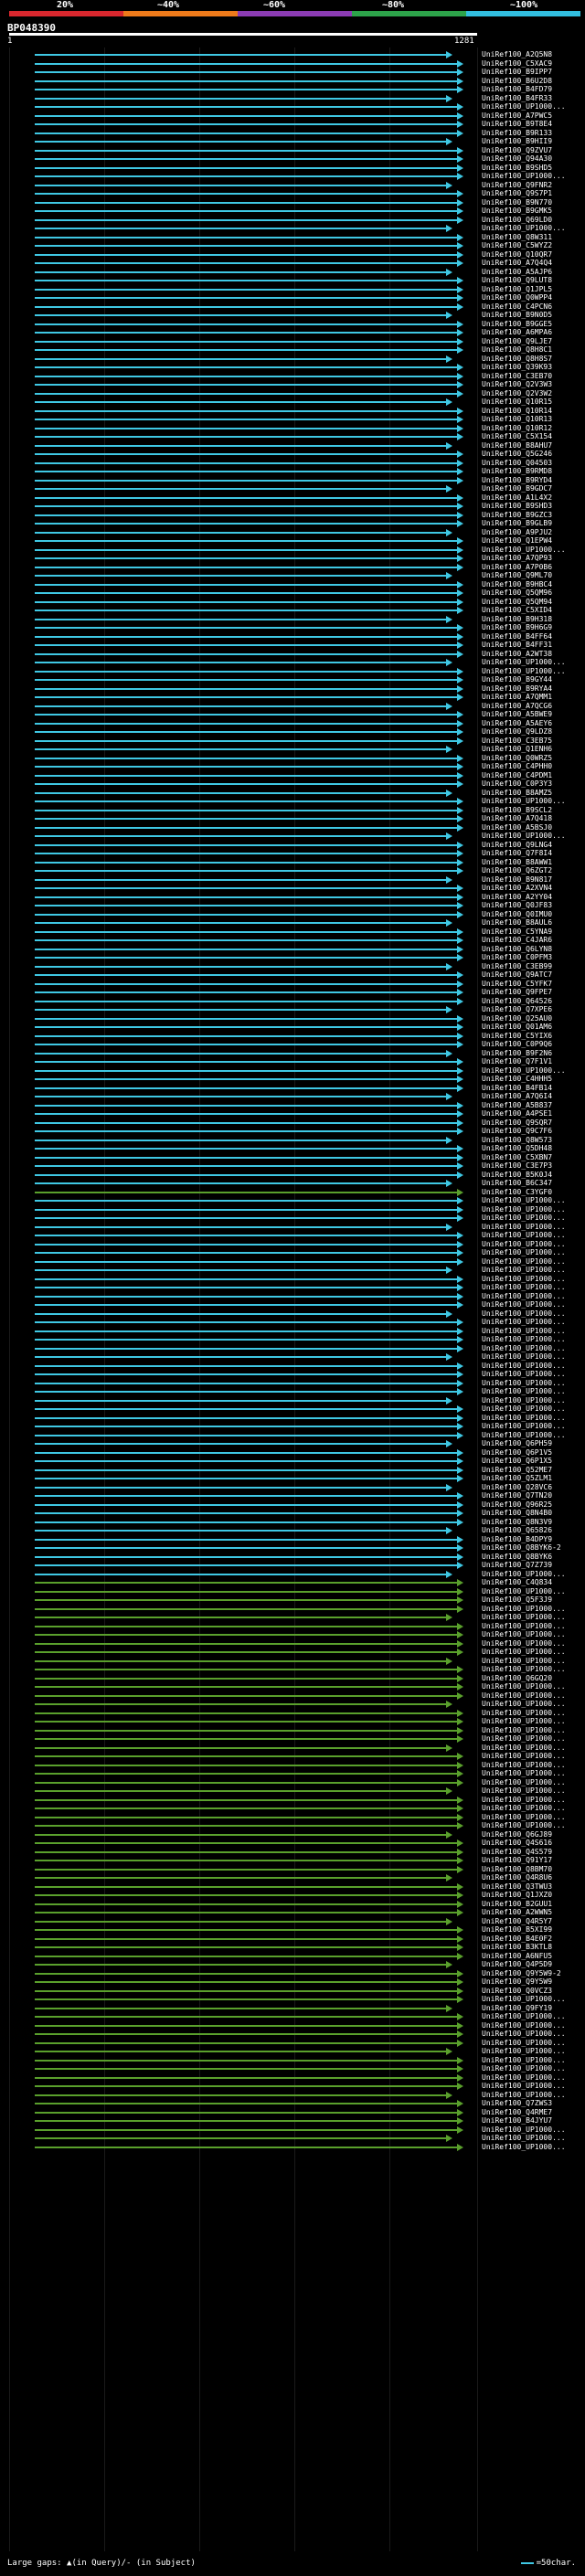 This screenshot has height=2576, width=585. I want to click on hit-row: UniRef100_Q9C7F6, so click(293, 1131).